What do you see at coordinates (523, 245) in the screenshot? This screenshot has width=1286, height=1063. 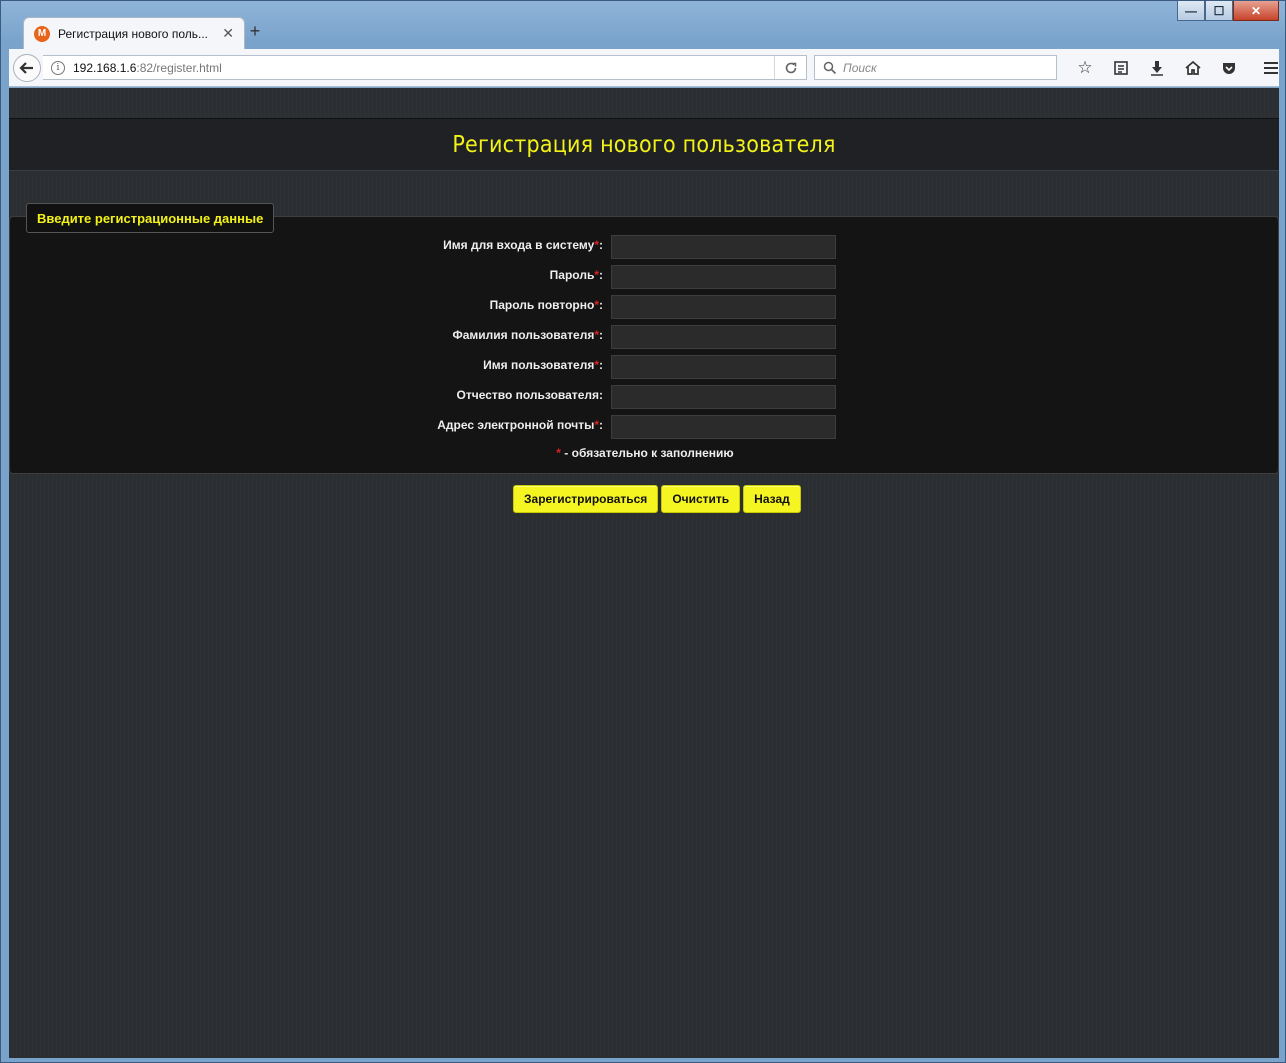 I see `login-label: Имя для входа в систему*:` at bounding box center [523, 245].